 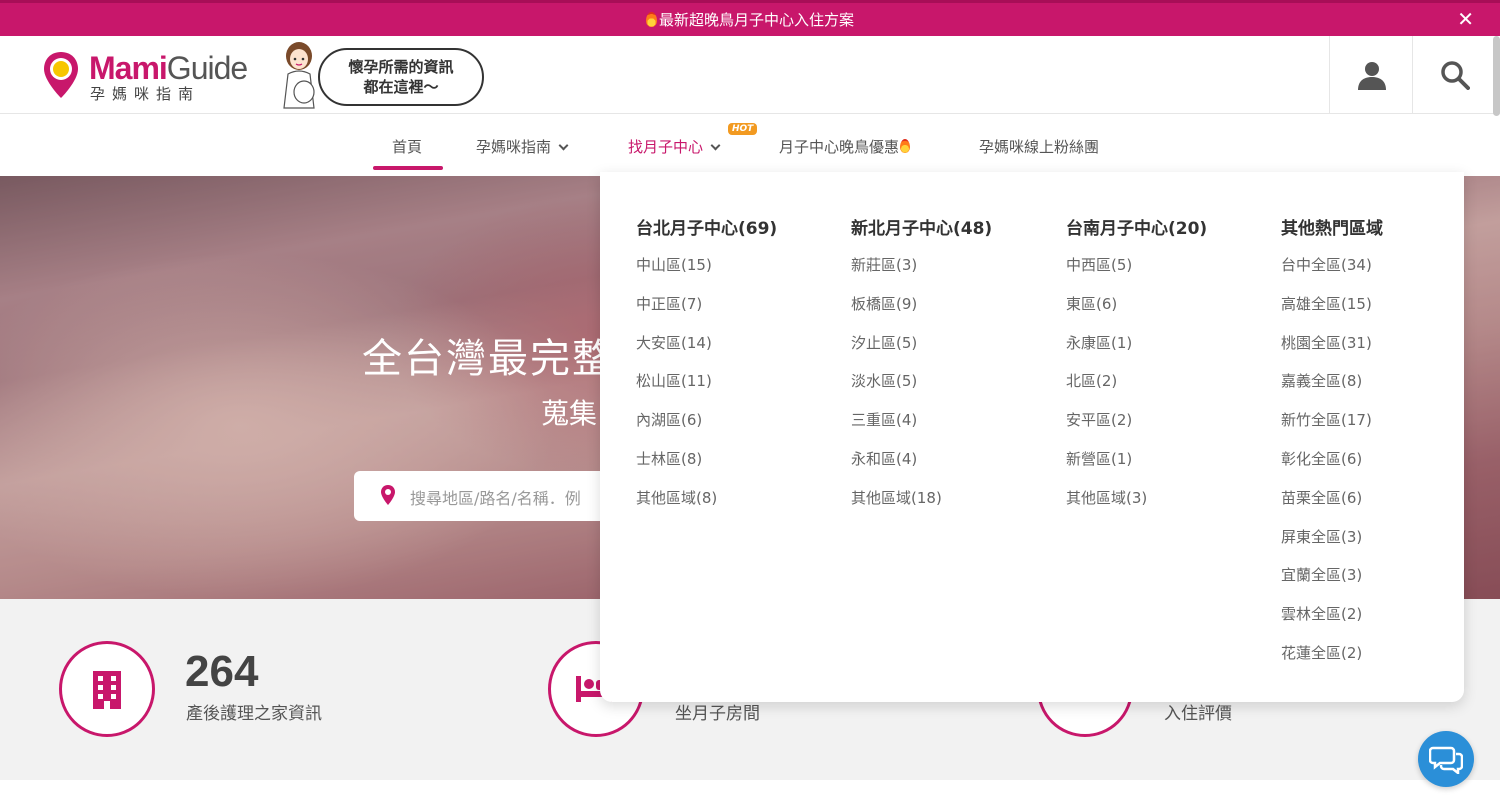 I want to click on location-pin-icon, so click(x=388, y=495).